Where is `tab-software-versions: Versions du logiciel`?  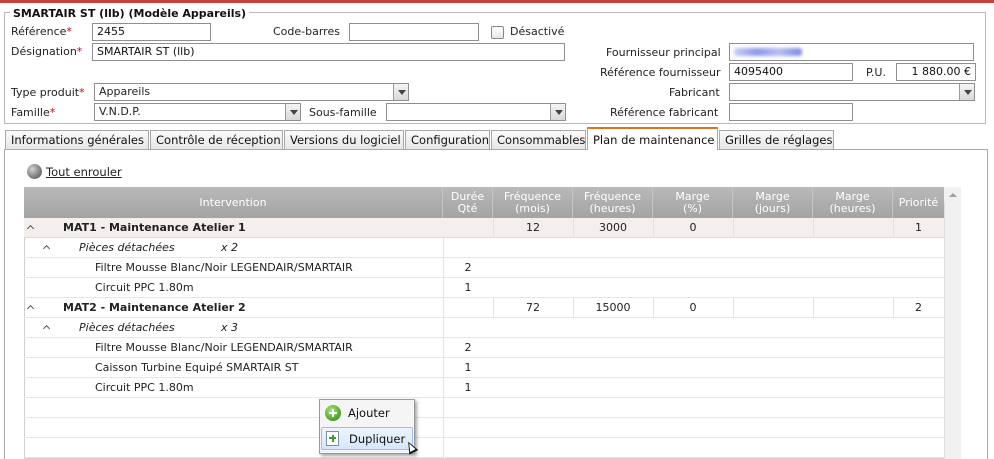
tab-software-versions: Versions du logiciel is located at coordinates (344, 139).